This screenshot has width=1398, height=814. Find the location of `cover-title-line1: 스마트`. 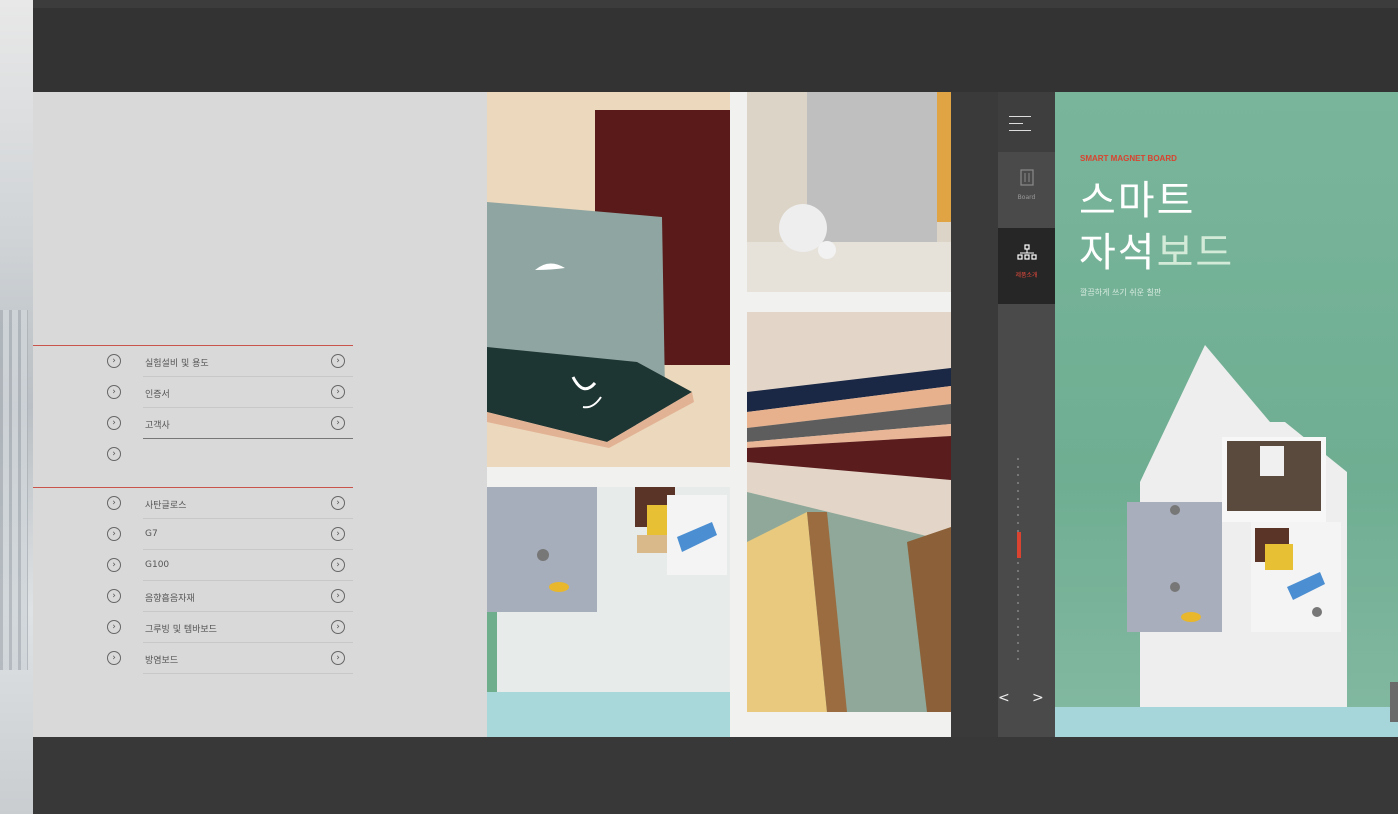

cover-title-line1: 스마트 is located at coordinates (1137, 201).